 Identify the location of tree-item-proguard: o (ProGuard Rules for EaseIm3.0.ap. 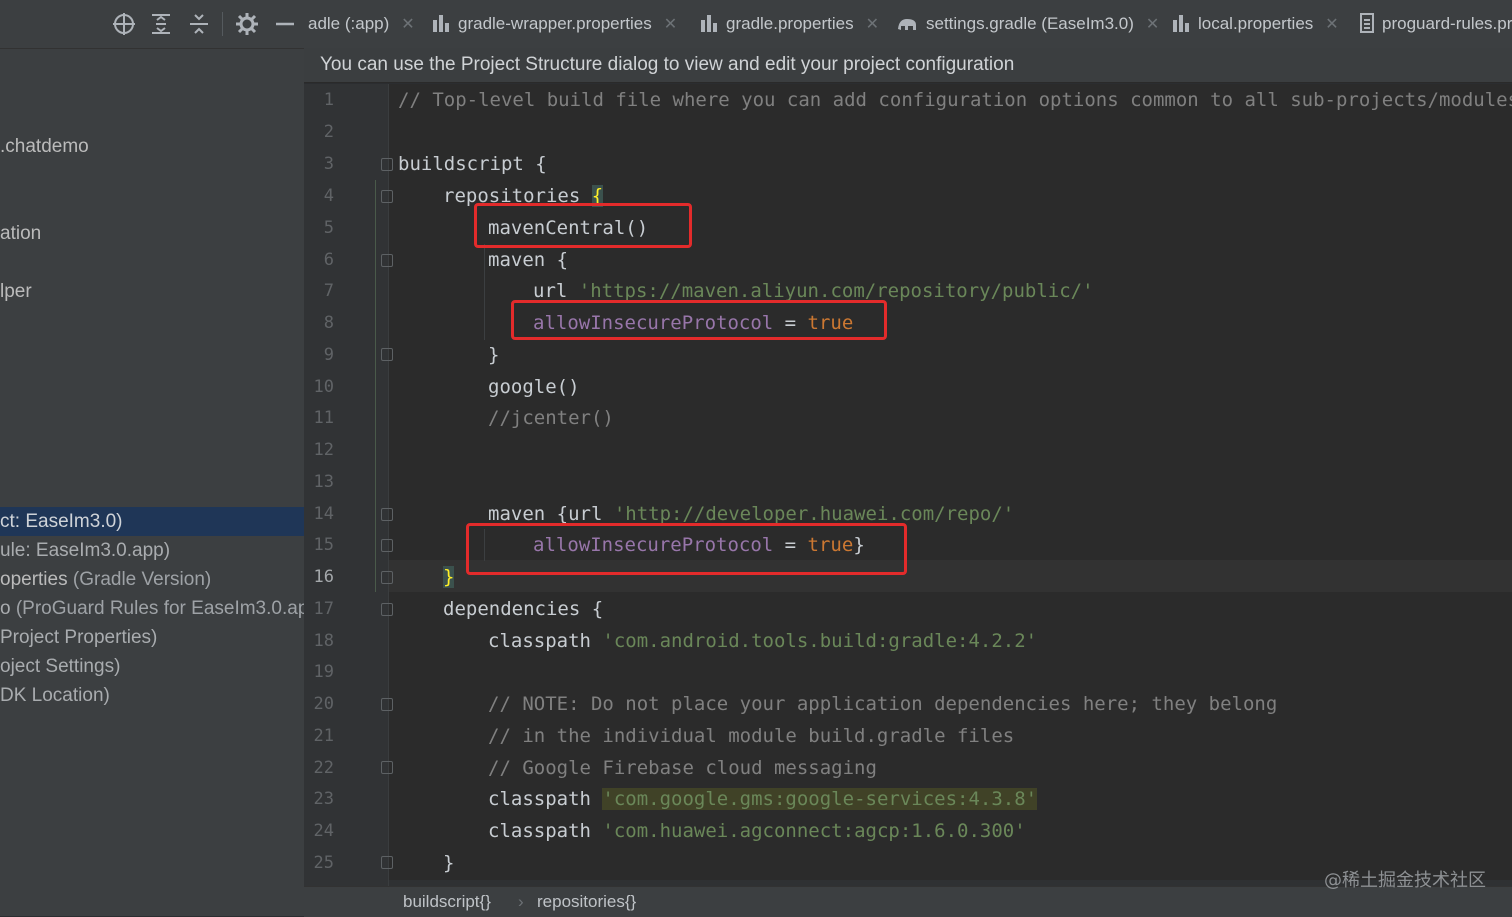
(152, 608).